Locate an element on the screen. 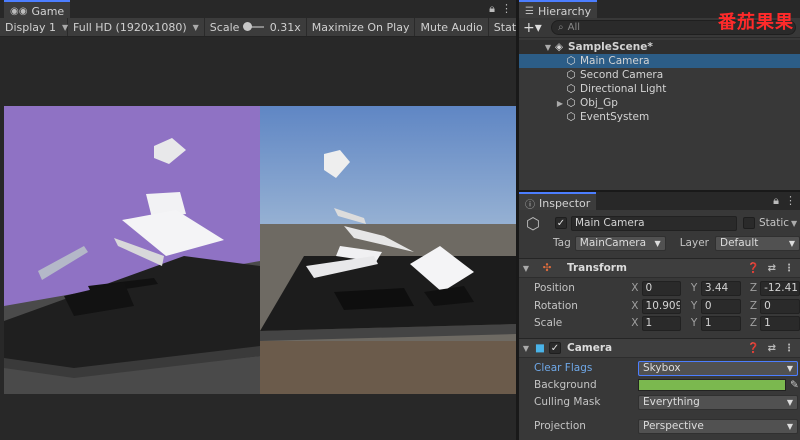 Image resolution: width=800 pixels, height=440 pixels. gamepad-icon: ◉◉ is located at coordinates (19, 11).